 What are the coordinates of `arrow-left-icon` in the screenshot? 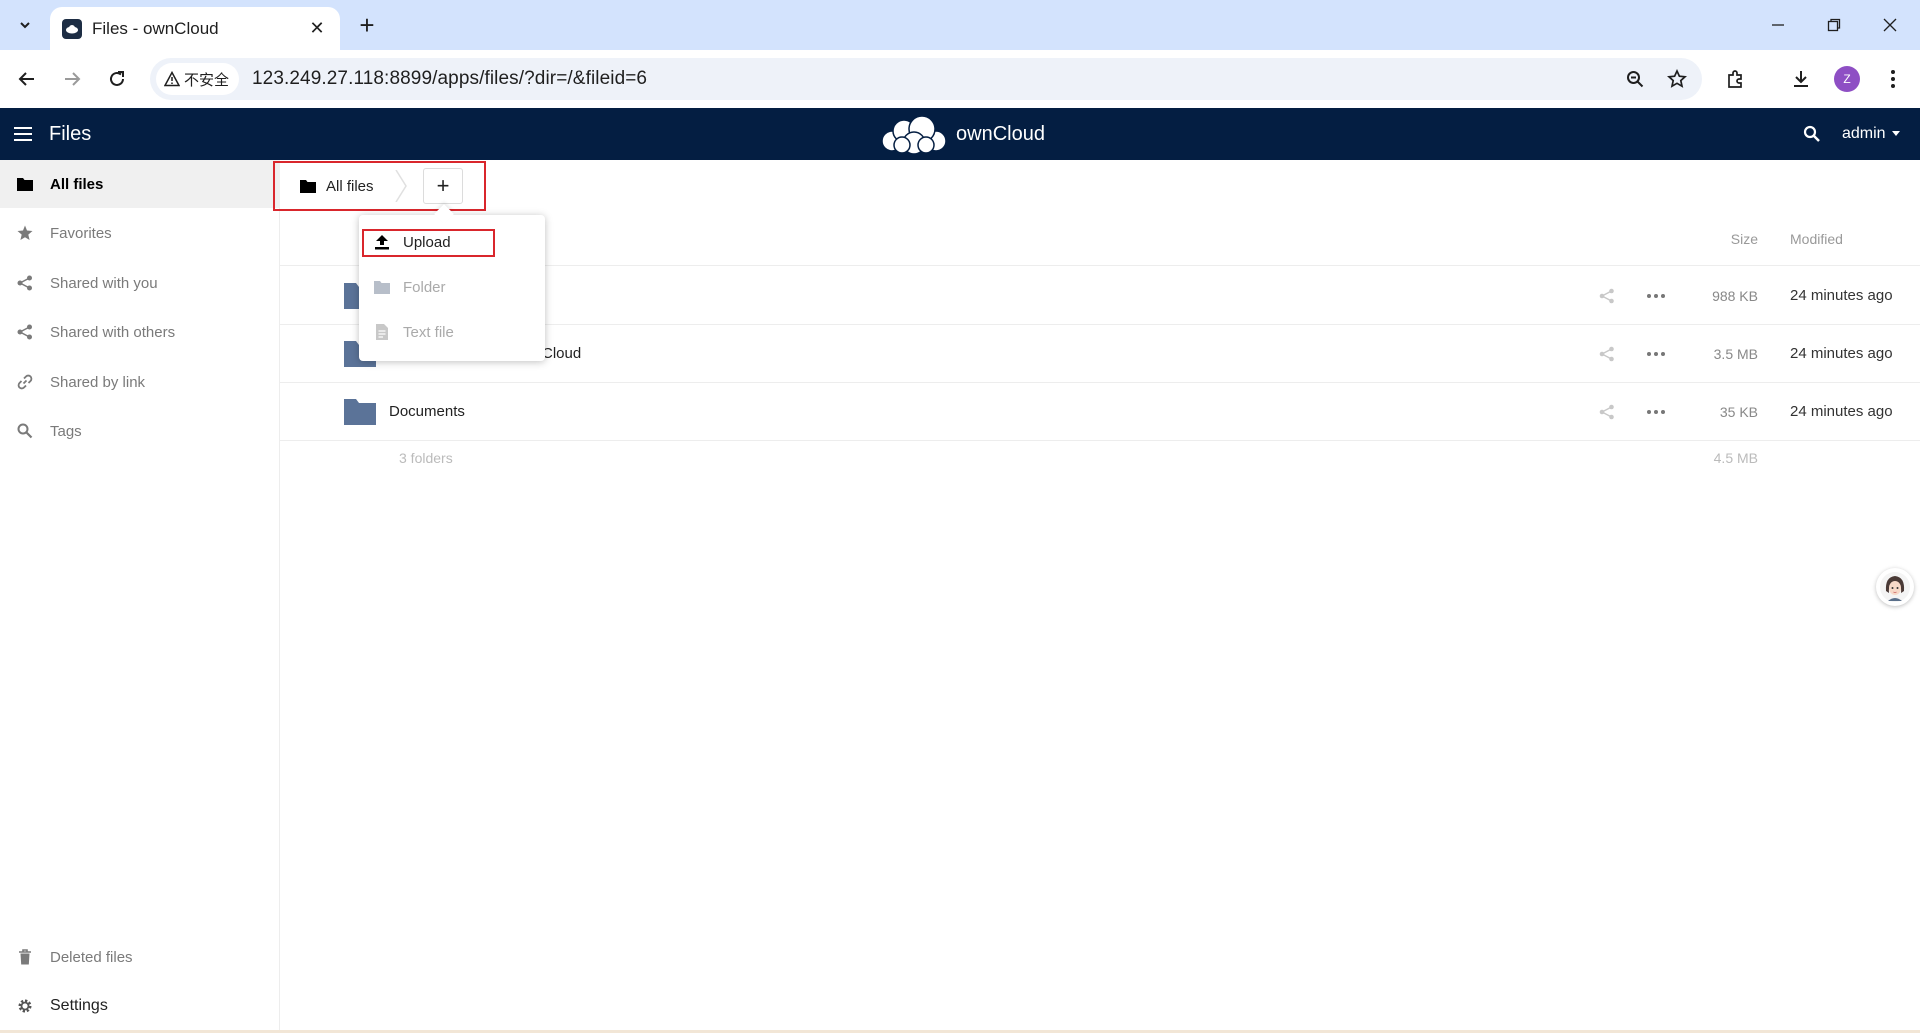 It's located at (26, 79).